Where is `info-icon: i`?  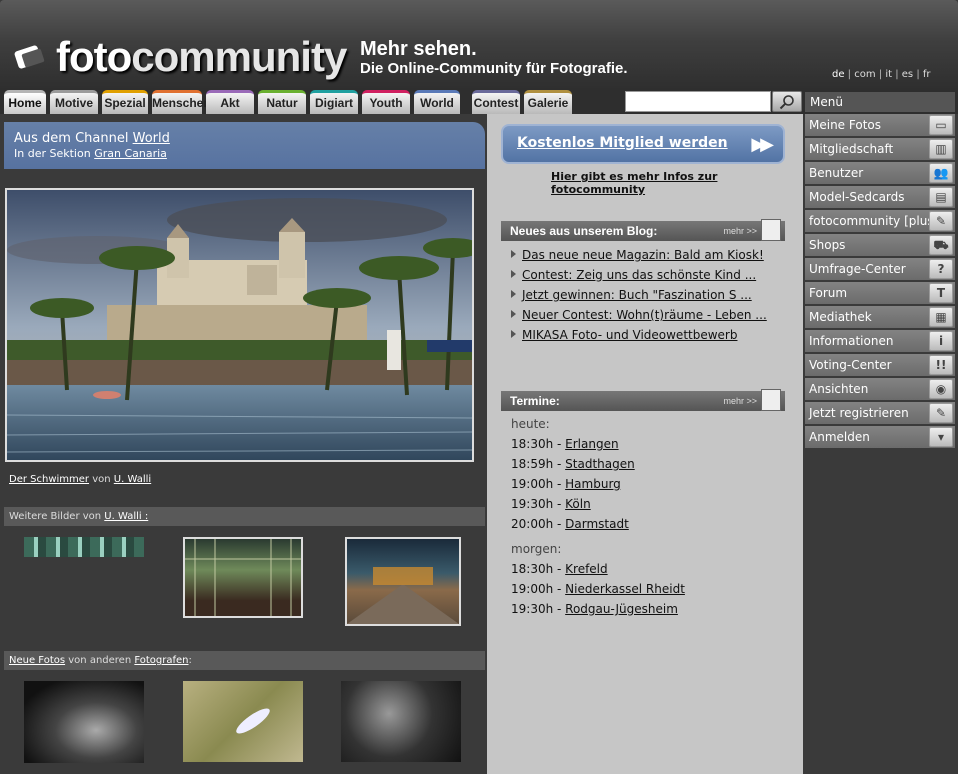 info-icon: i is located at coordinates (941, 341).